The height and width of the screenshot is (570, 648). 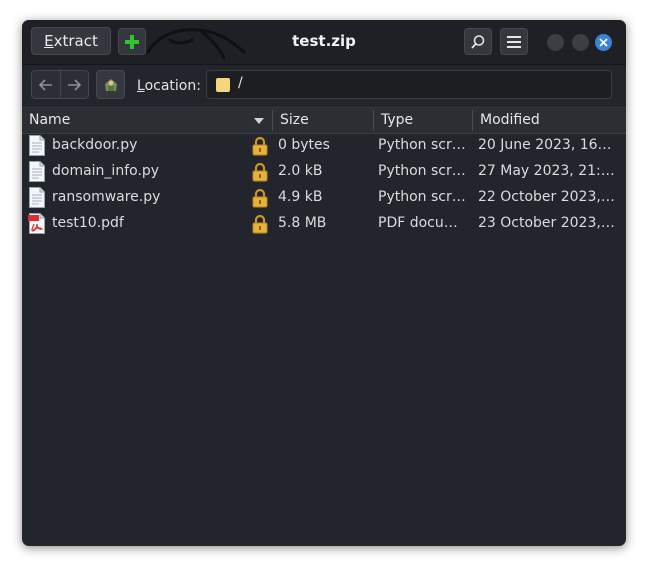 I want to click on column-header-size: Size, so click(x=323, y=120).